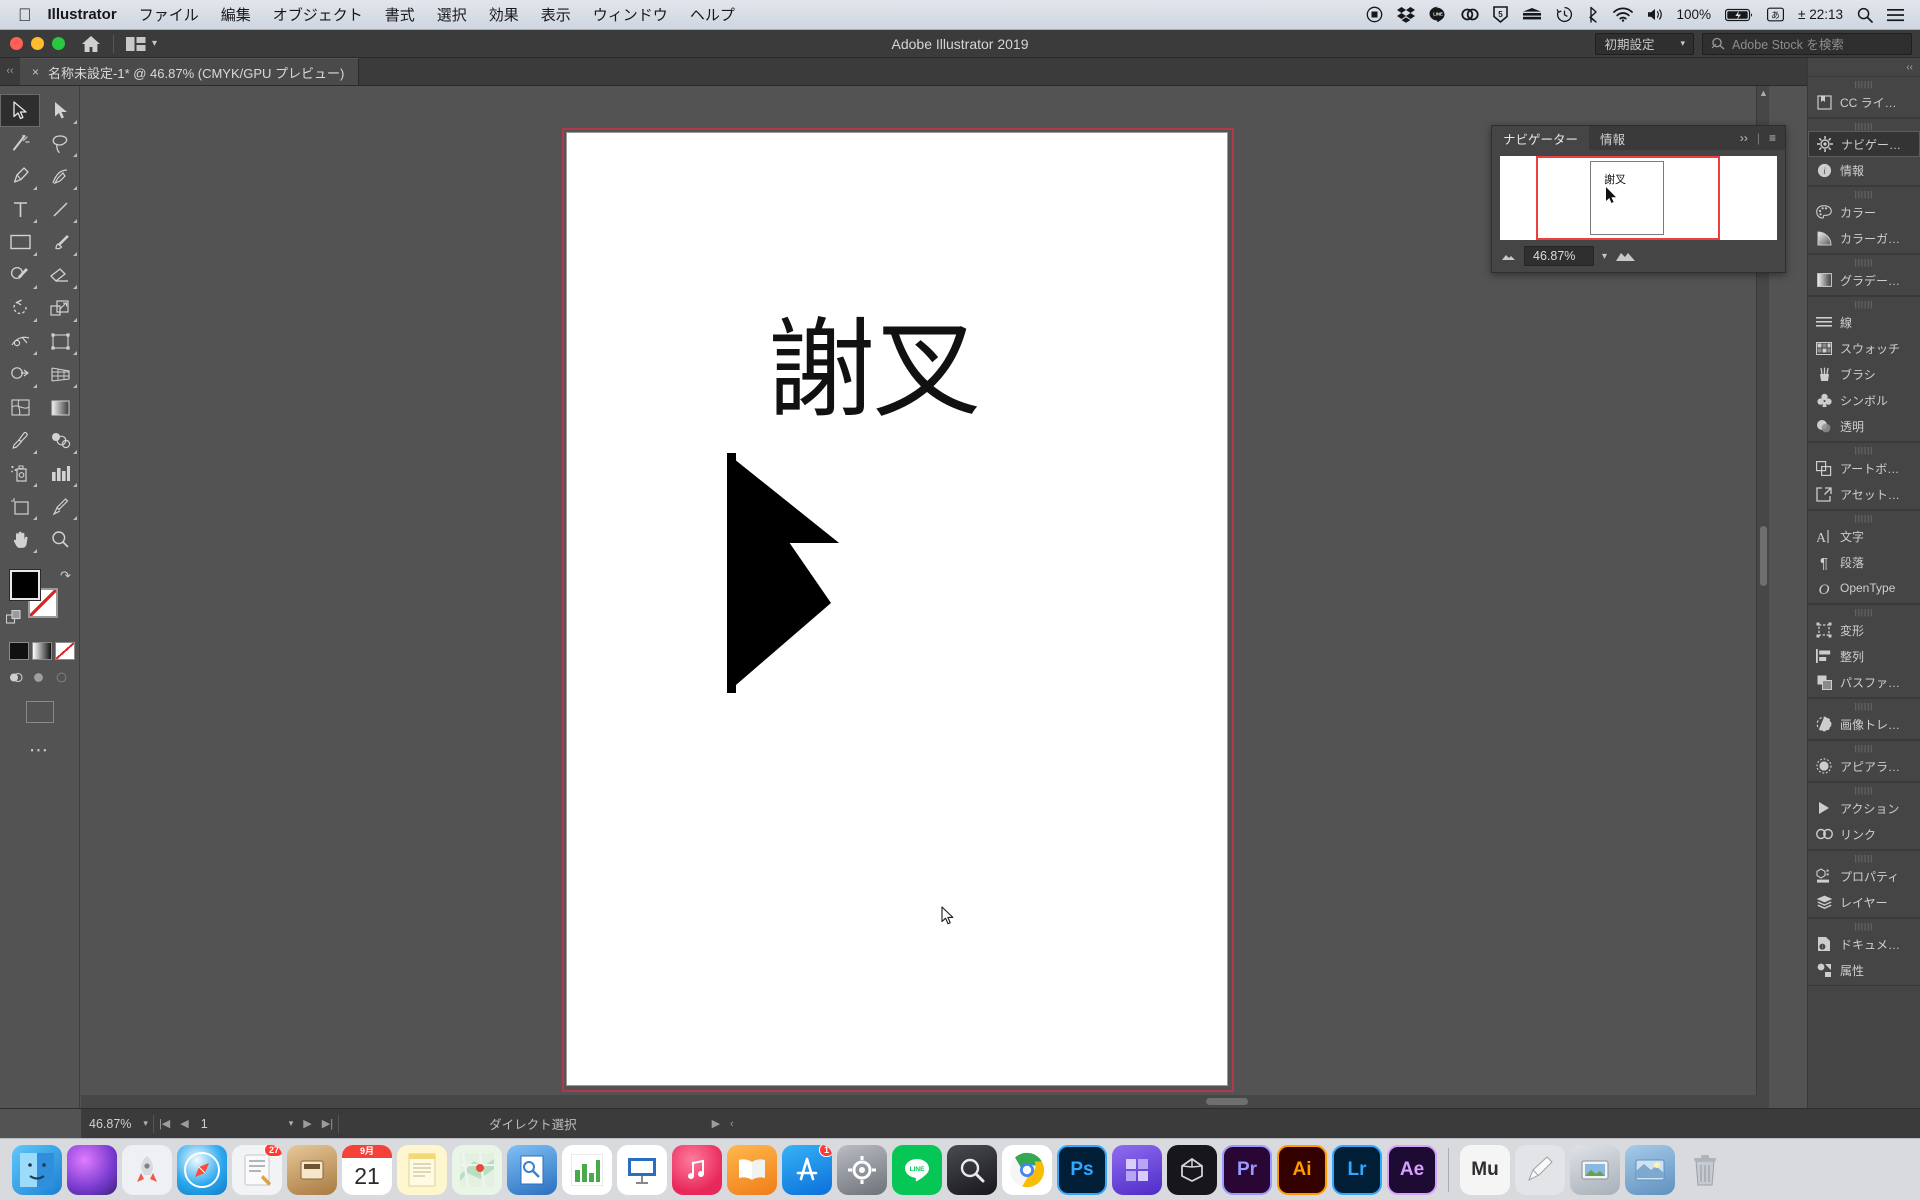 This screenshot has width=1920, height=1200. I want to click on vertical-scroll-thumb, so click(1763, 556).